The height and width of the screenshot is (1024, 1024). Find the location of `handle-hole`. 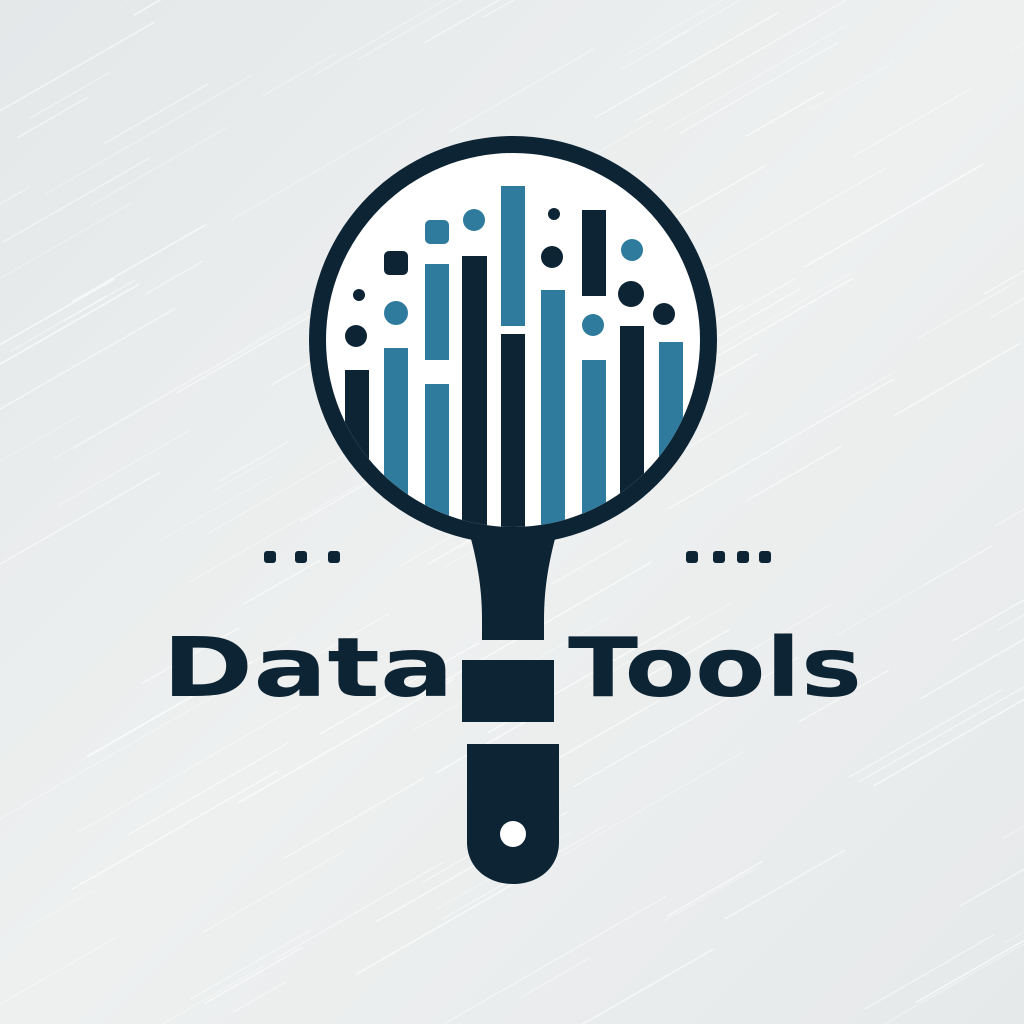

handle-hole is located at coordinates (513, 834).